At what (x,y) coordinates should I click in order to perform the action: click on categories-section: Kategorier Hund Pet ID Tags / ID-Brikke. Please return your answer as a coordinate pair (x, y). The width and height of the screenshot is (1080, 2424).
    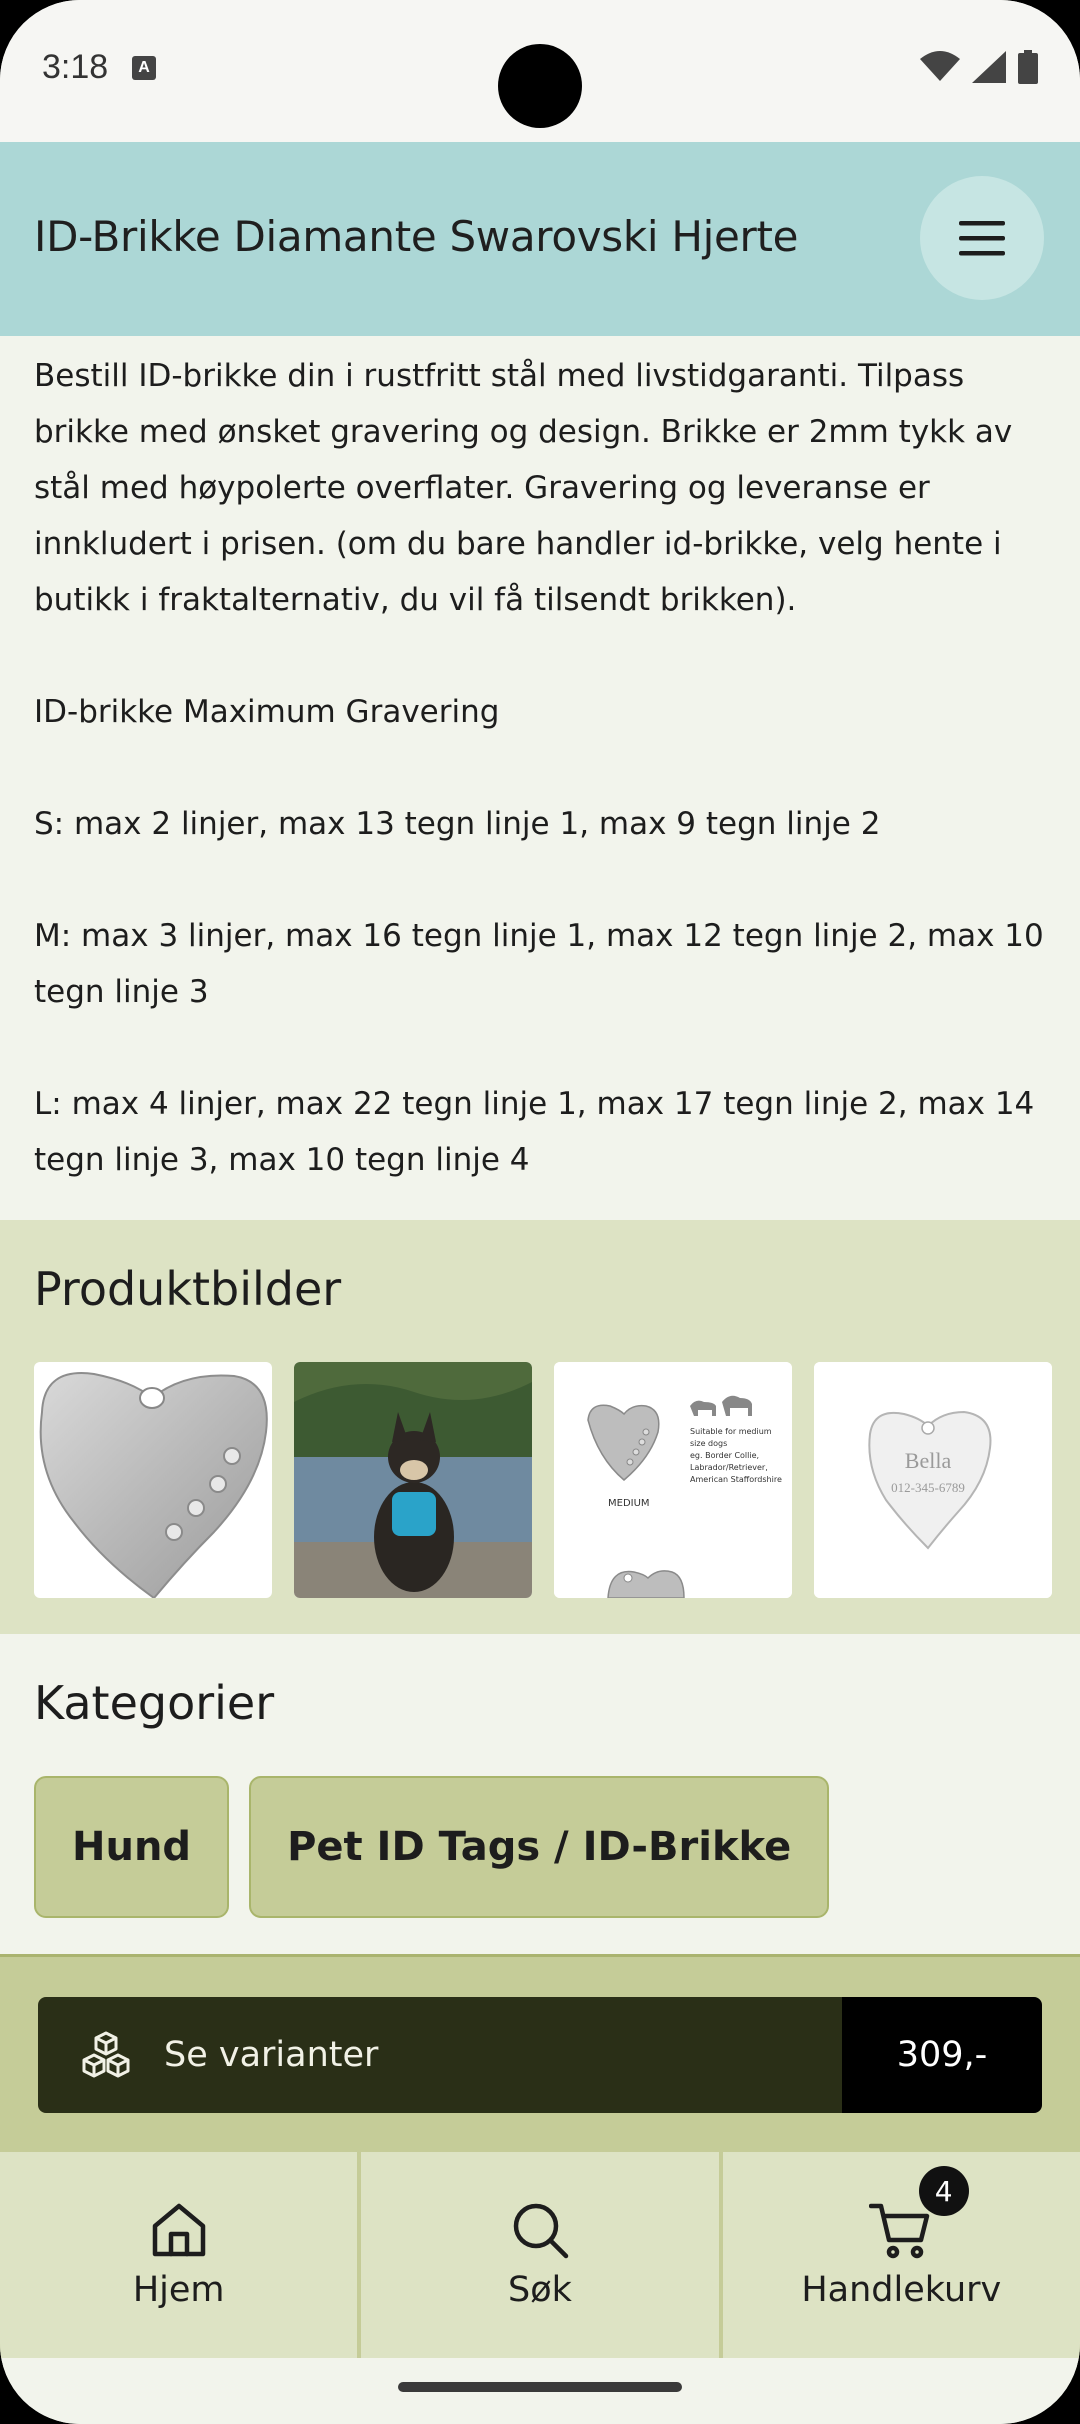
    Looking at the image, I should click on (540, 1794).